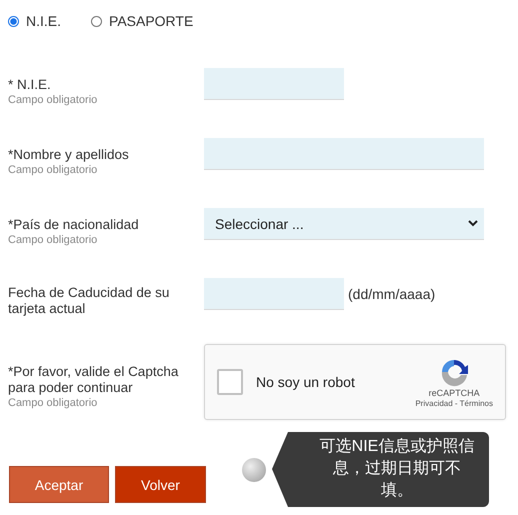  What do you see at coordinates (230, 382) in the screenshot?
I see `captcha-checkbox` at bounding box center [230, 382].